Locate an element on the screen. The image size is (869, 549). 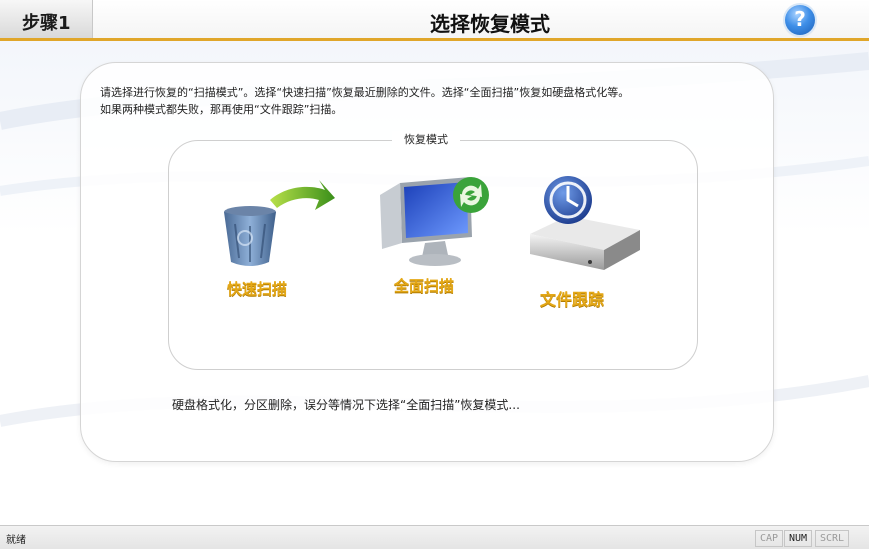
file-trace-label: 文件跟踪 is located at coordinates (572, 299).